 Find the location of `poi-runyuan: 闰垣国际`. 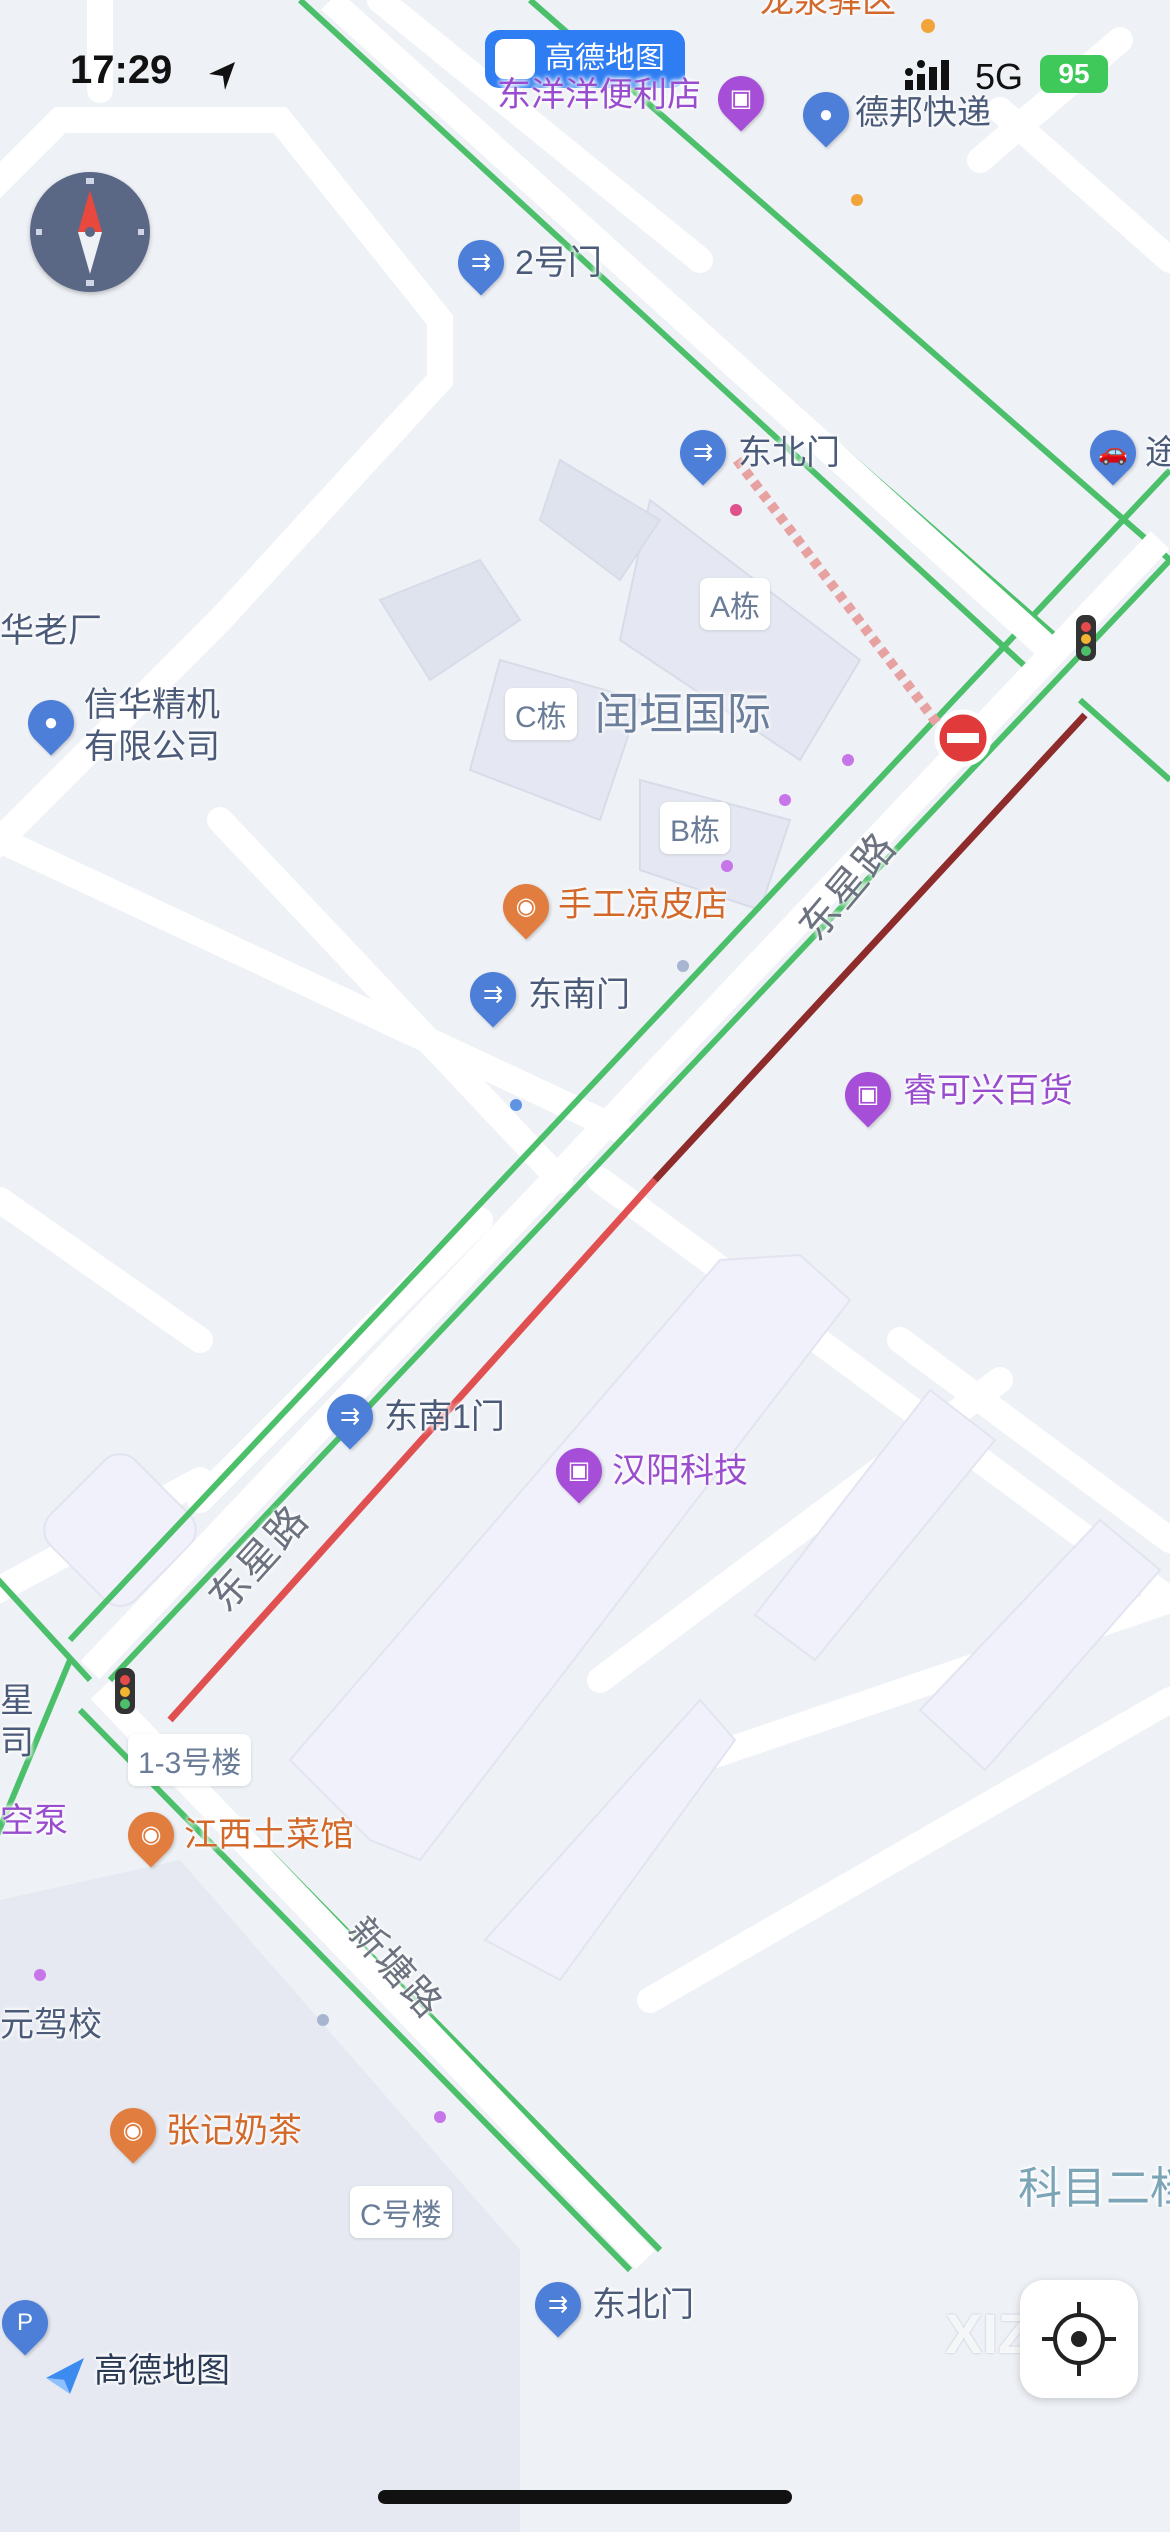

poi-runyuan: 闰垣国际 is located at coordinates (683, 715).